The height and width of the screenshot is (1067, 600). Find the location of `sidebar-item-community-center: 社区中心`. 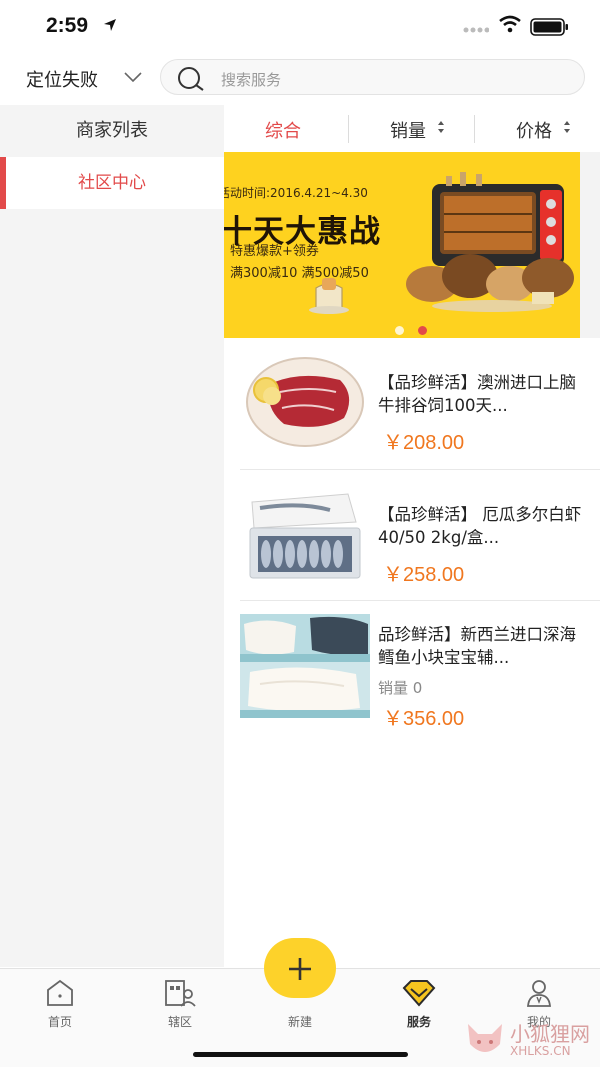

sidebar-item-community-center: 社区中心 is located at coordinates (112, 183).